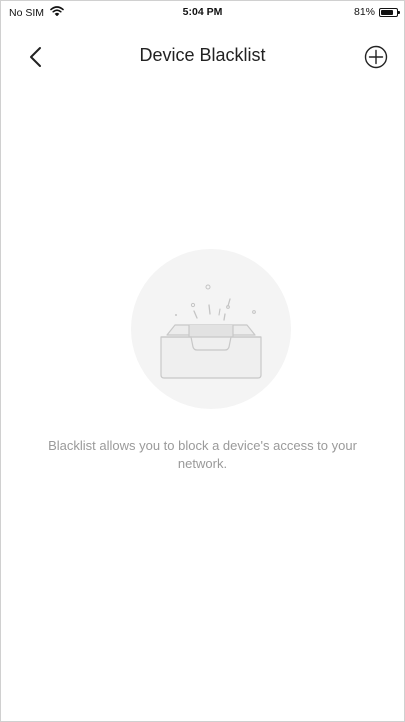 This screenshot has height=722, width=405. I want to click on status-right: 81%, so click(376, 12).